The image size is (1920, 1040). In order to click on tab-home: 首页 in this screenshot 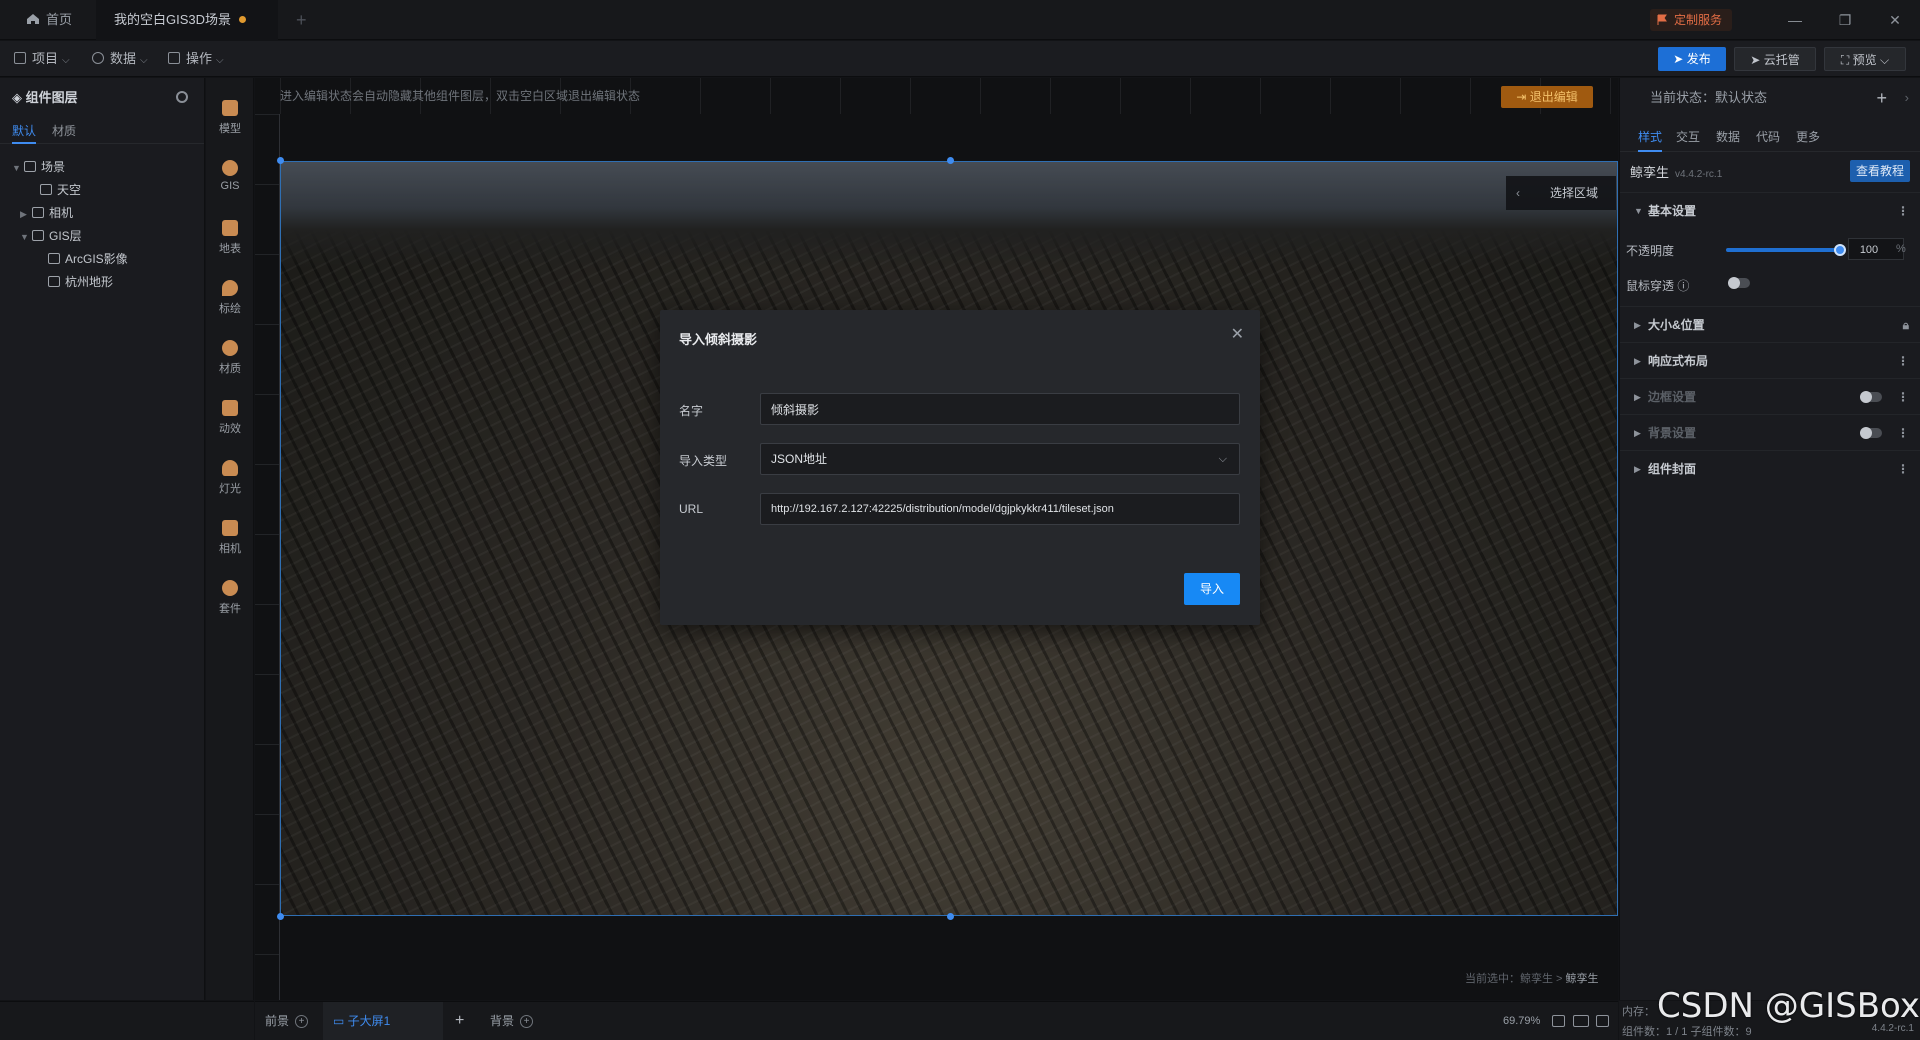, I will do `click(51, 20)`.